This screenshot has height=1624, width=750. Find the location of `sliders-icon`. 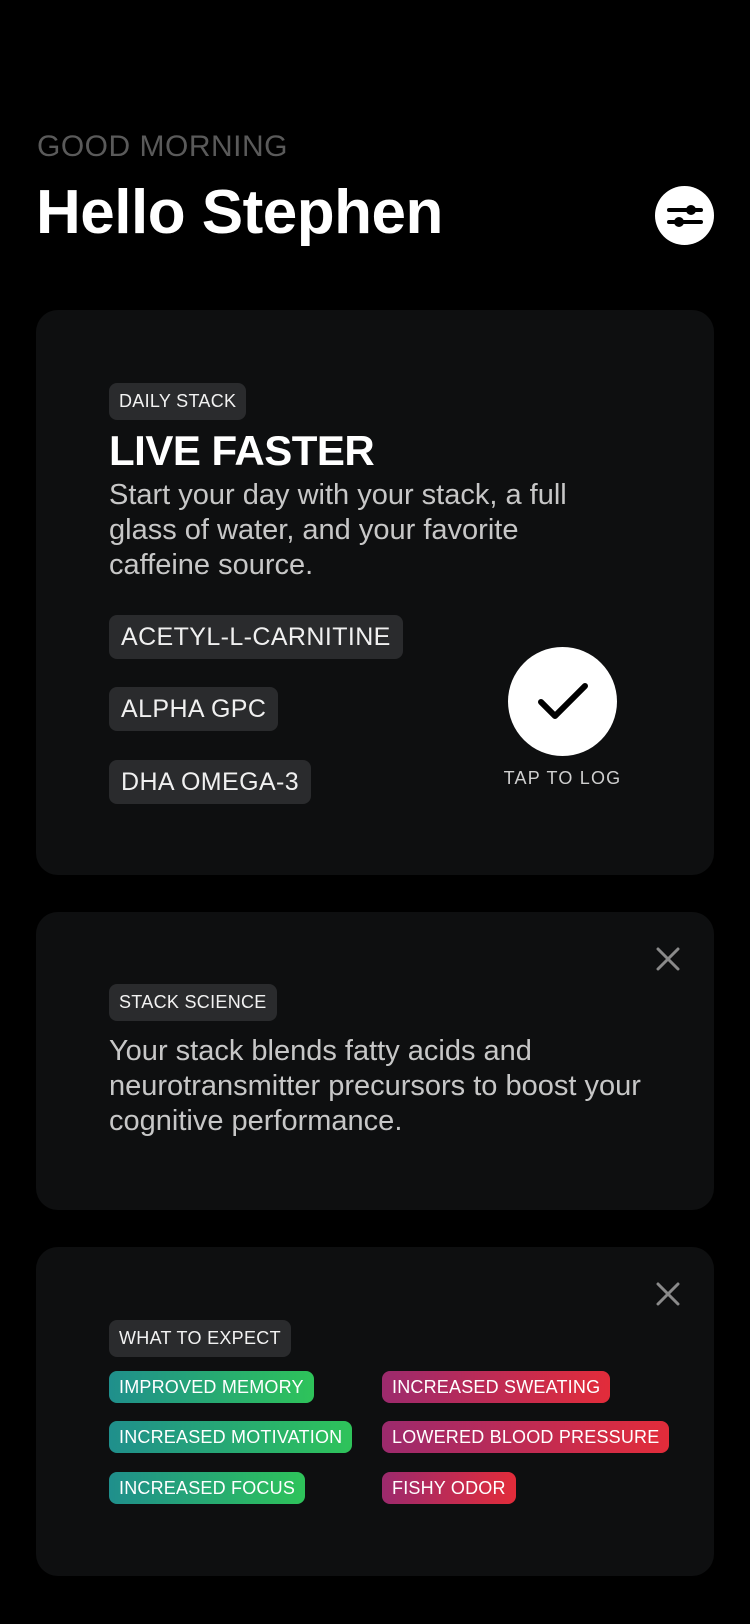

sliders-icon is located at coordinates (684, 215).